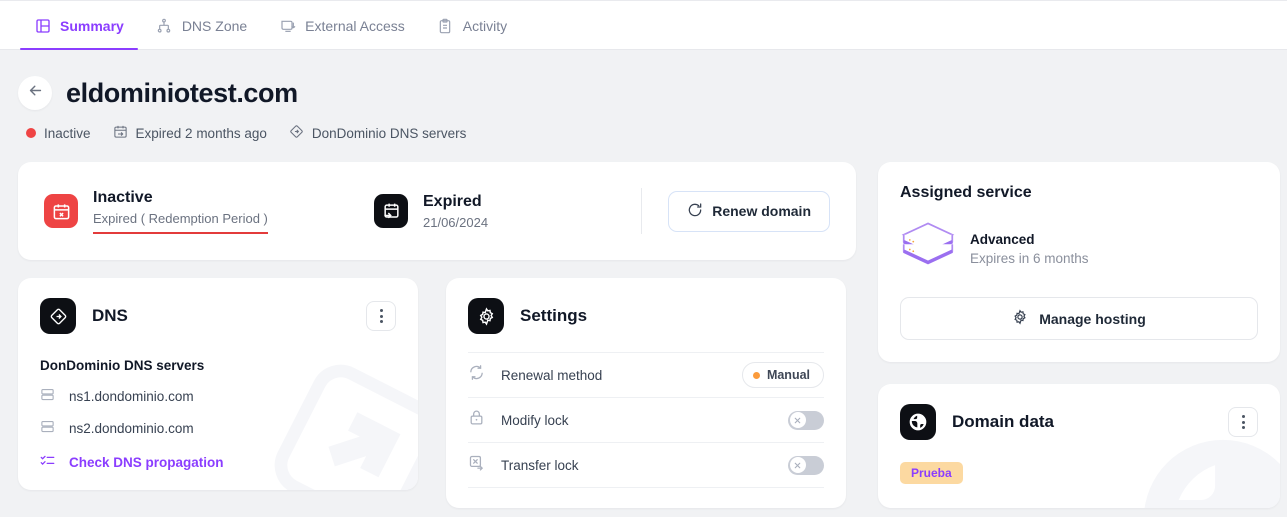 The height and width of the screenshot is (517, 1287). What do you see at coordinates (445, 25) in the screenshot?
I see `clipboard-icon` at bounding box center [445, 25].